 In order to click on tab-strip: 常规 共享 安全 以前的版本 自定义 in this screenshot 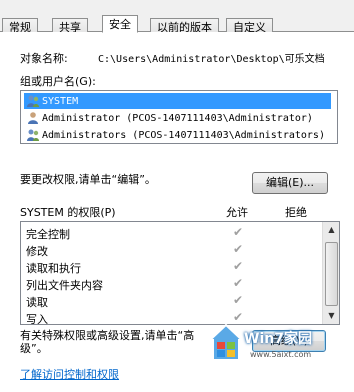, I will do `click(177, 18)`.